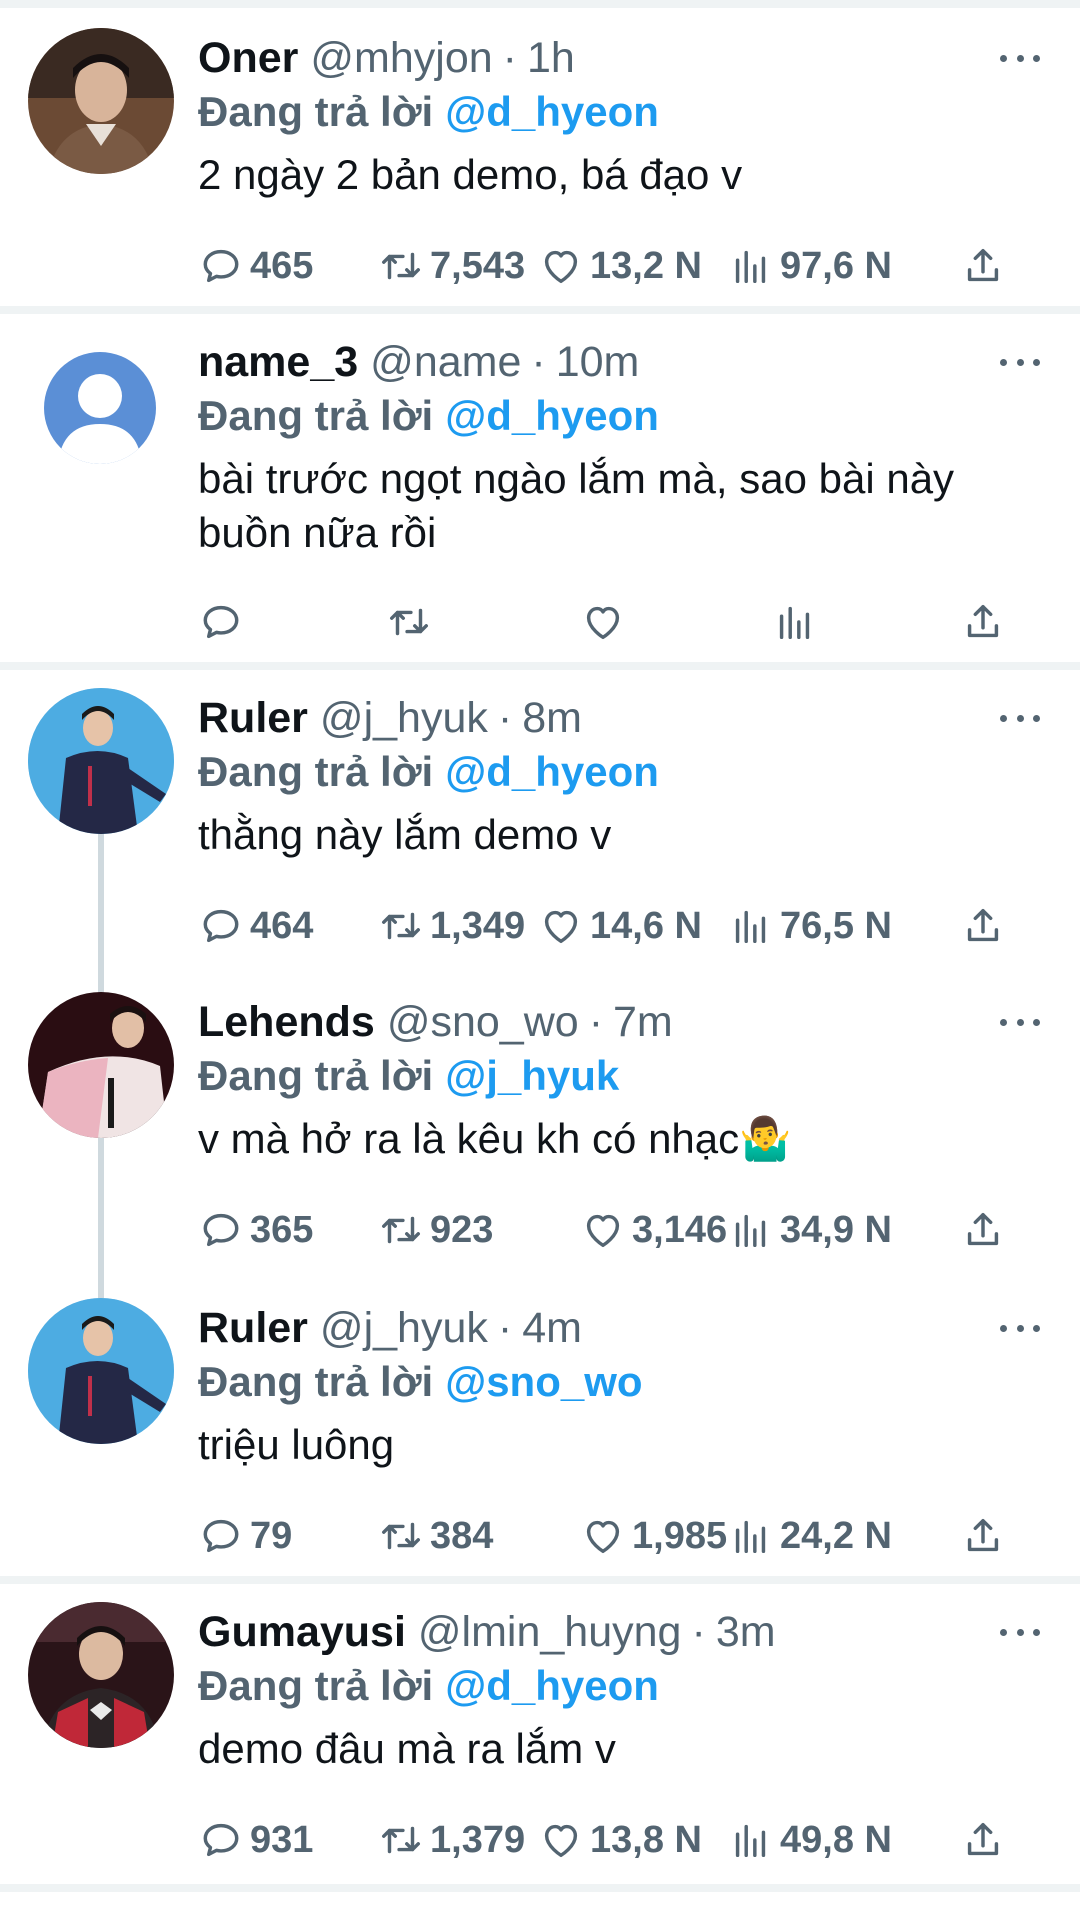  I want to click on action-bar, so click(628, 622).